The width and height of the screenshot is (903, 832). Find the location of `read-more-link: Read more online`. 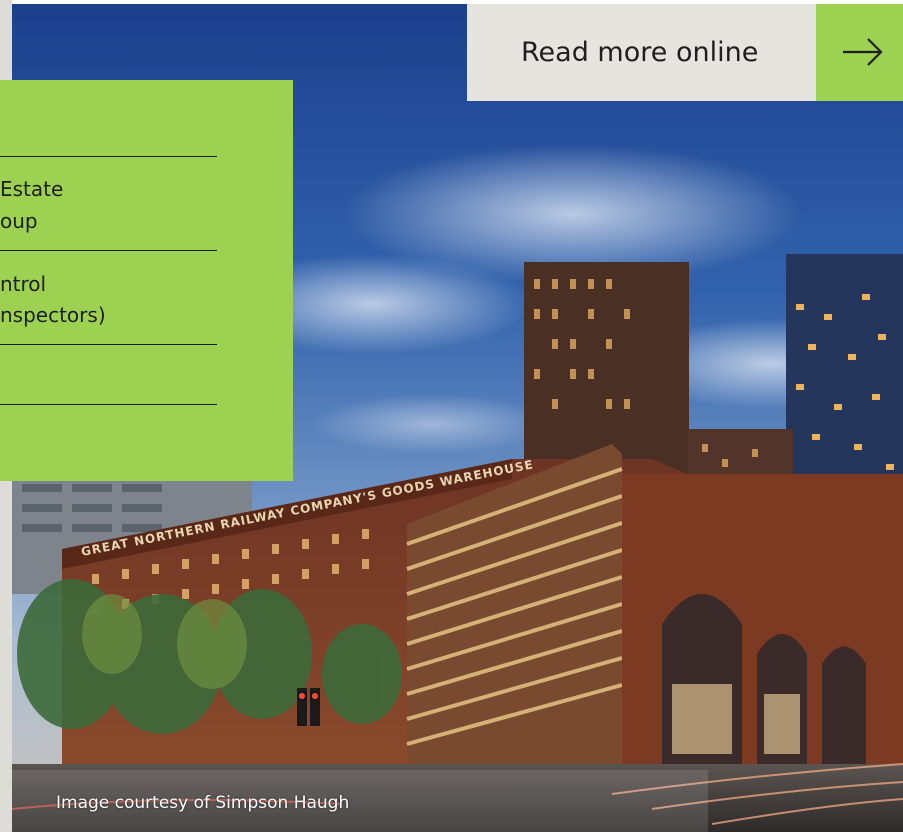

read-more-link: Read more online is located at coordinates (685, 52).